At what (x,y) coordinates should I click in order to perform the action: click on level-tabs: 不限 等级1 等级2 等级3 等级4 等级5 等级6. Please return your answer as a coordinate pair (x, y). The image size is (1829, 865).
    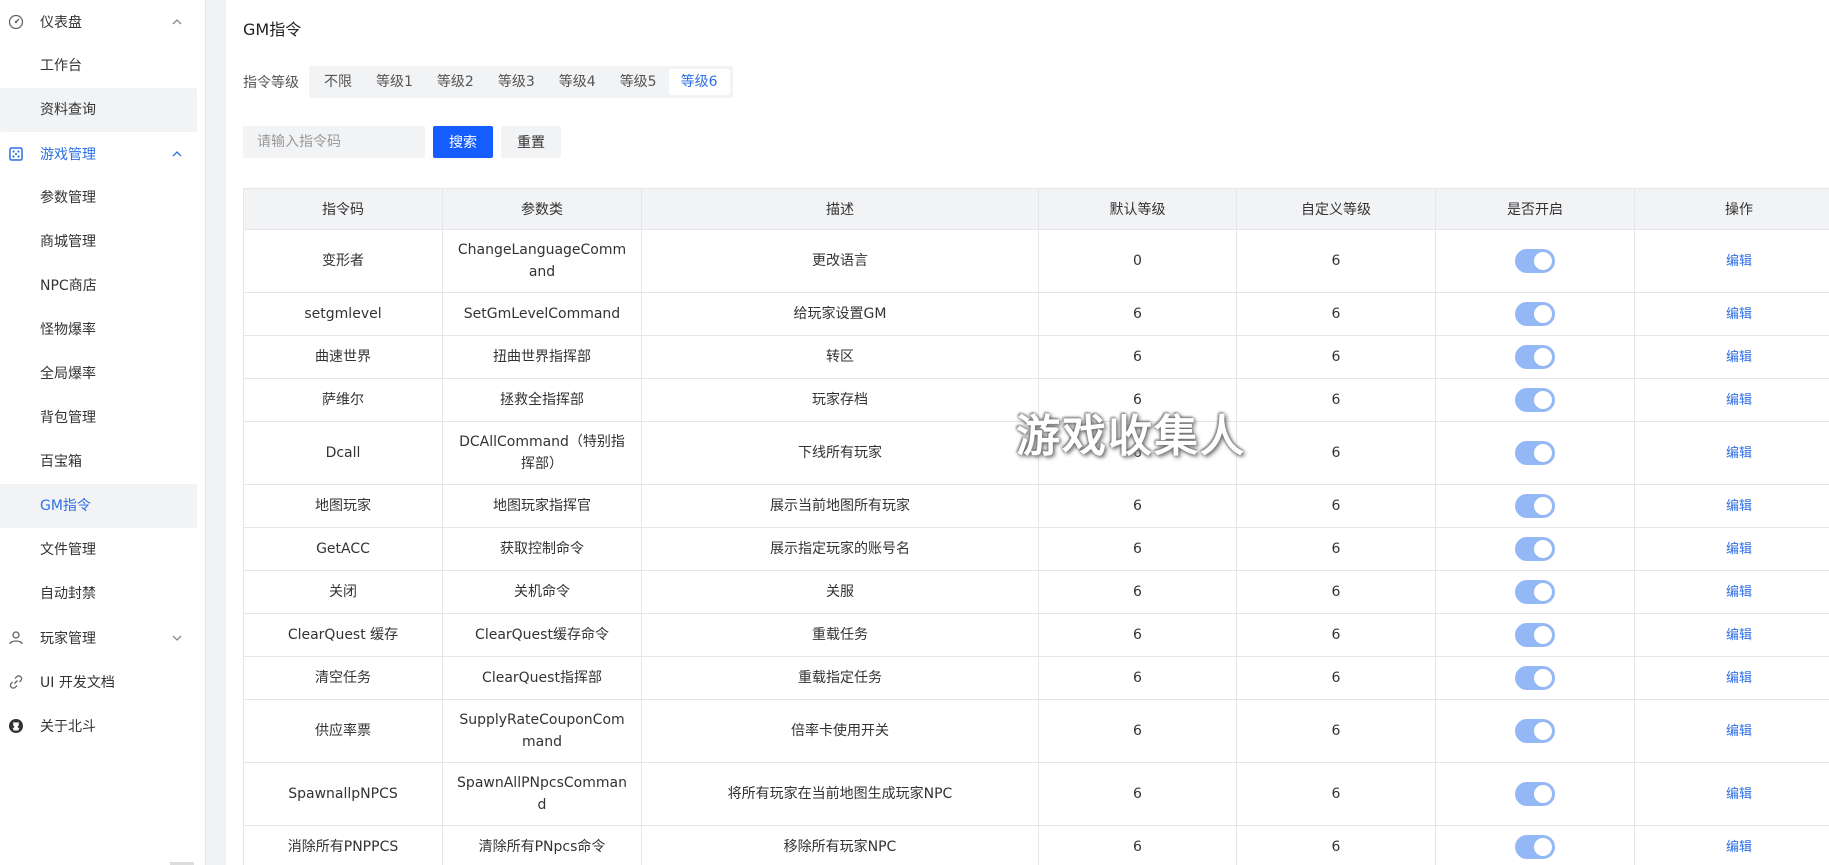
    Looking at the image, I should click on (521, 82).